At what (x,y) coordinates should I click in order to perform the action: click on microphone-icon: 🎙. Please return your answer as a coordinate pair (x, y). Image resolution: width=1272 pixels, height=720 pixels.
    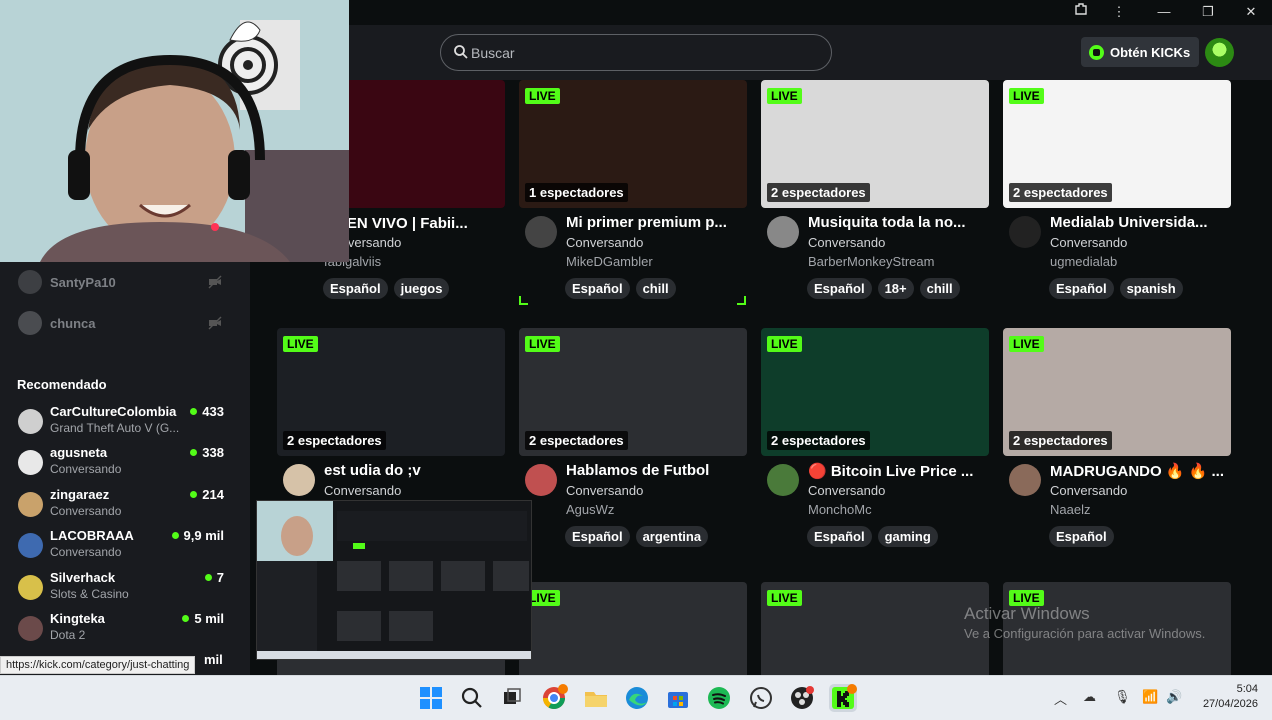
    Looking at the image, I should click on (1122, 697).